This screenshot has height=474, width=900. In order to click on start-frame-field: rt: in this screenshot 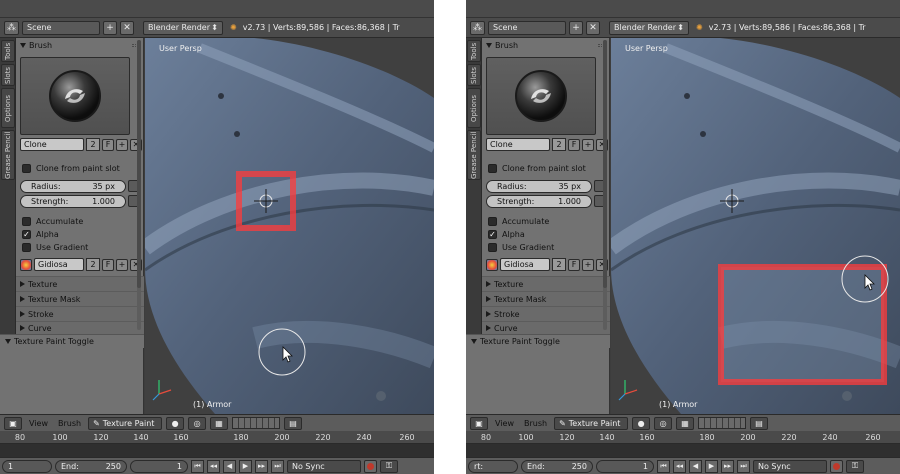, I will do `click(493, 466)`.